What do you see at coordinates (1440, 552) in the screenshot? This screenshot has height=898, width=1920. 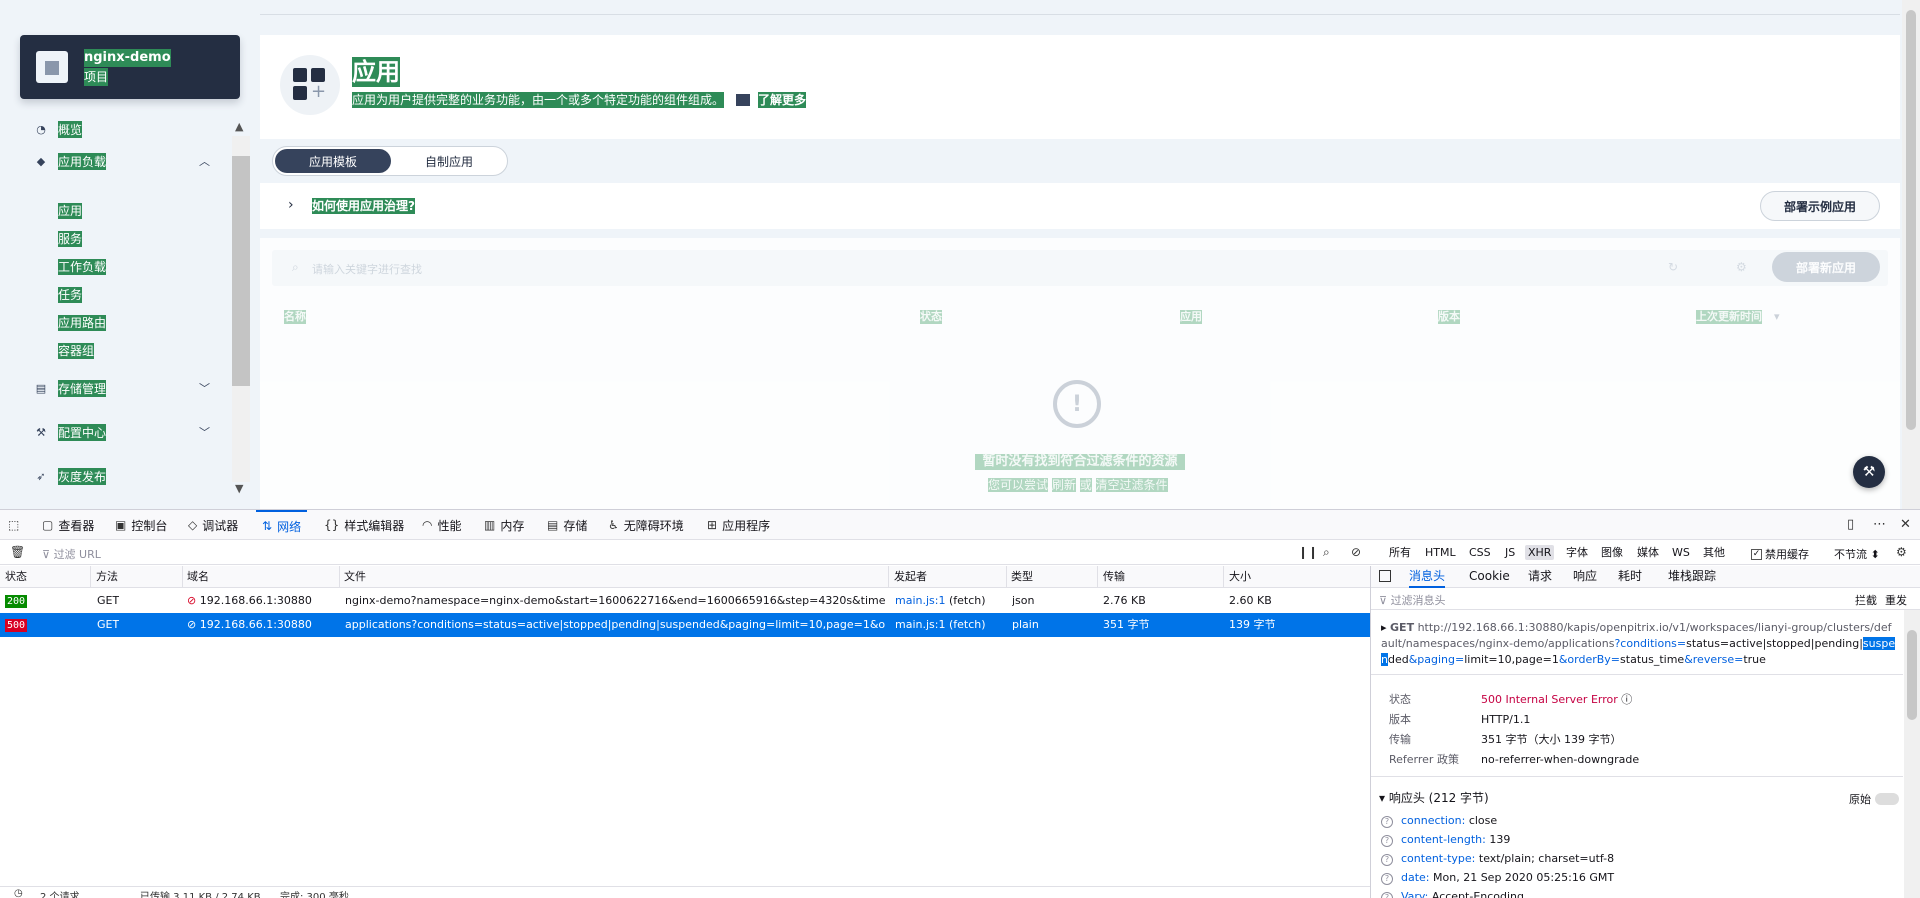 I see `filter-html: HTML` at bounding box center [1440, 552].